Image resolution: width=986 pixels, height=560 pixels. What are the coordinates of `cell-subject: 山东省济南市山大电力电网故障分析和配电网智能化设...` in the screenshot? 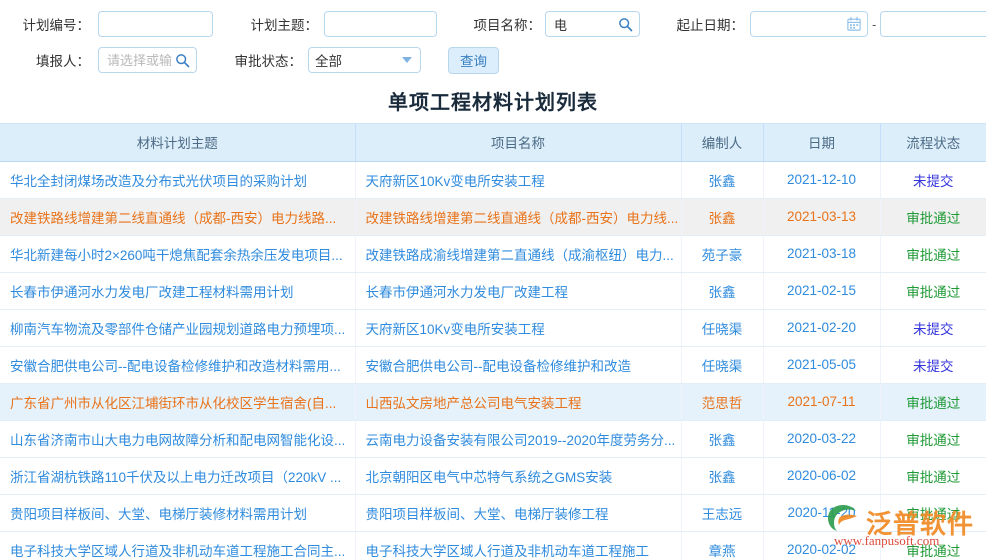 It's located at (178, 439).